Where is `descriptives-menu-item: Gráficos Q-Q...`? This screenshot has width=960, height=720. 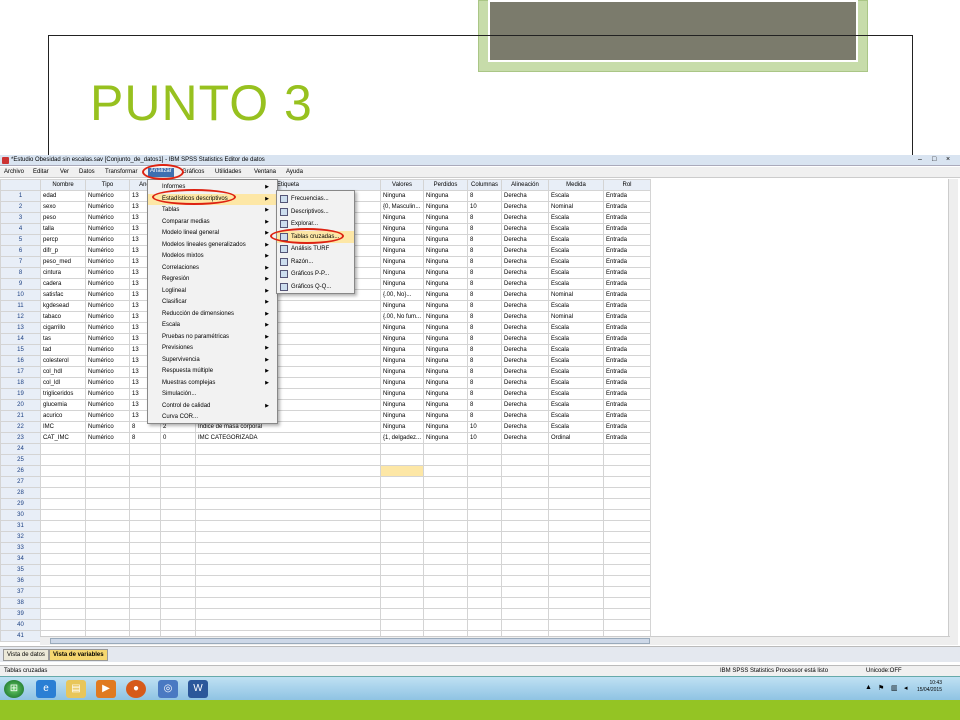 descriptives-menu-item: Gráficos Q-Q... is located at coordinates (315, 287).